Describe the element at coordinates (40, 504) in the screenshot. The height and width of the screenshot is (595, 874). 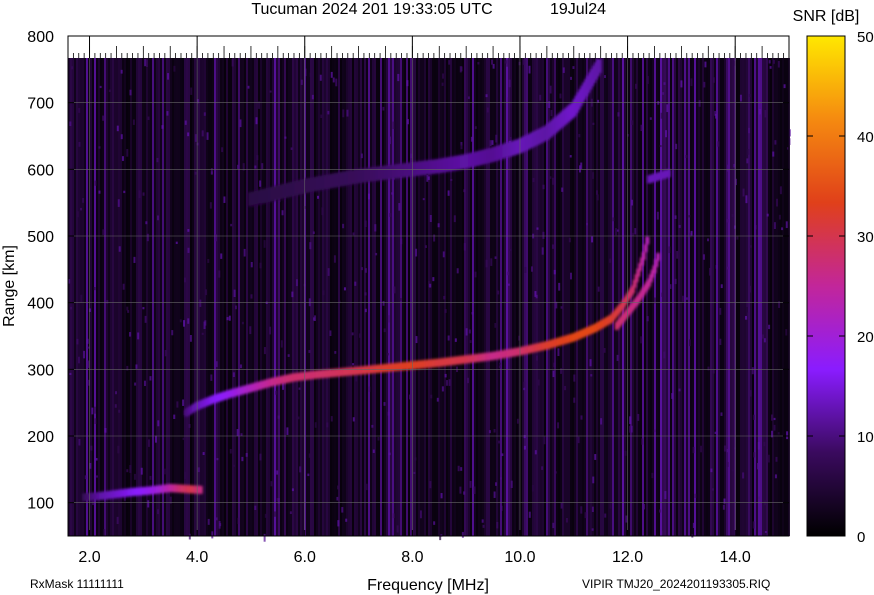
I see `y-tick-label: 100` at that location.